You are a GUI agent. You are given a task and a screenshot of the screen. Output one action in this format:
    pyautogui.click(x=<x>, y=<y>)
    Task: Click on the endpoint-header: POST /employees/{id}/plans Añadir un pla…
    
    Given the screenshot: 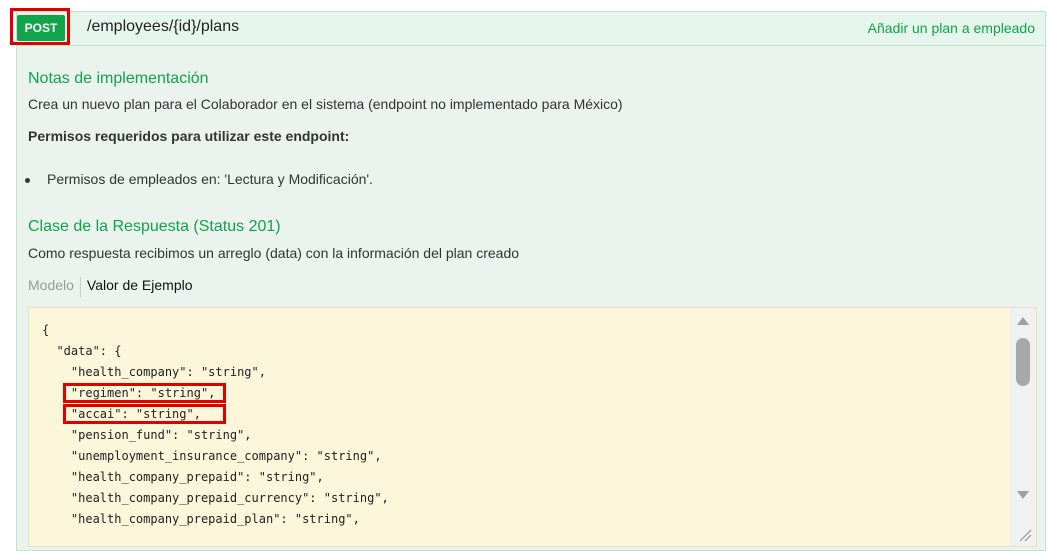 What is the action you would take?
    pyautogui.click(x=527, y=27)
    